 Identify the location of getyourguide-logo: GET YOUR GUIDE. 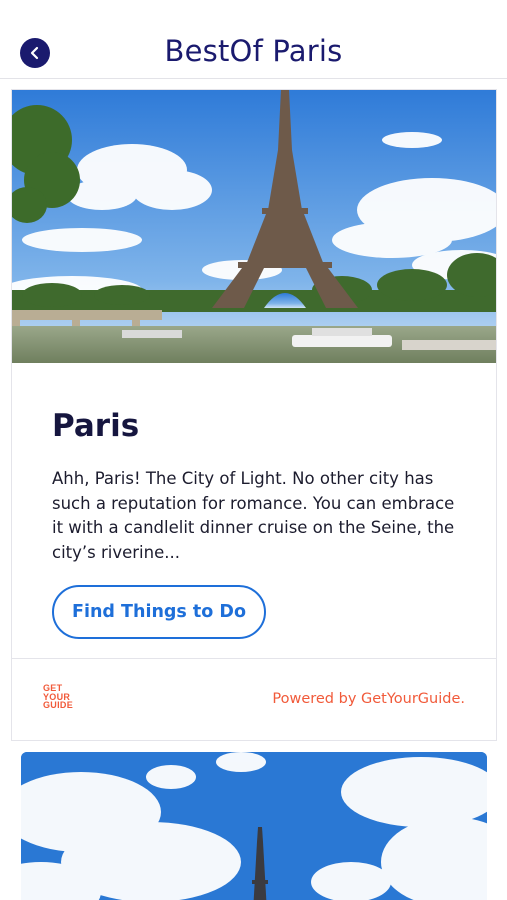
(63, 697).